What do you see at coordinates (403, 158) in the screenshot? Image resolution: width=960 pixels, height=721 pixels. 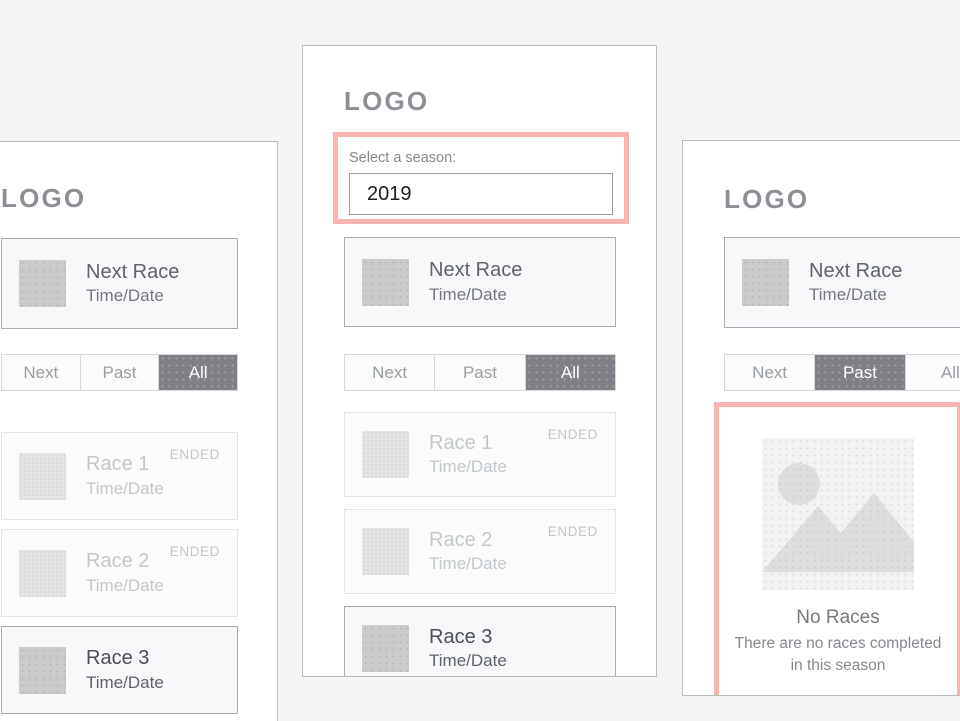 I see `season-label: Select a season:` at bounding box center [403, 158].